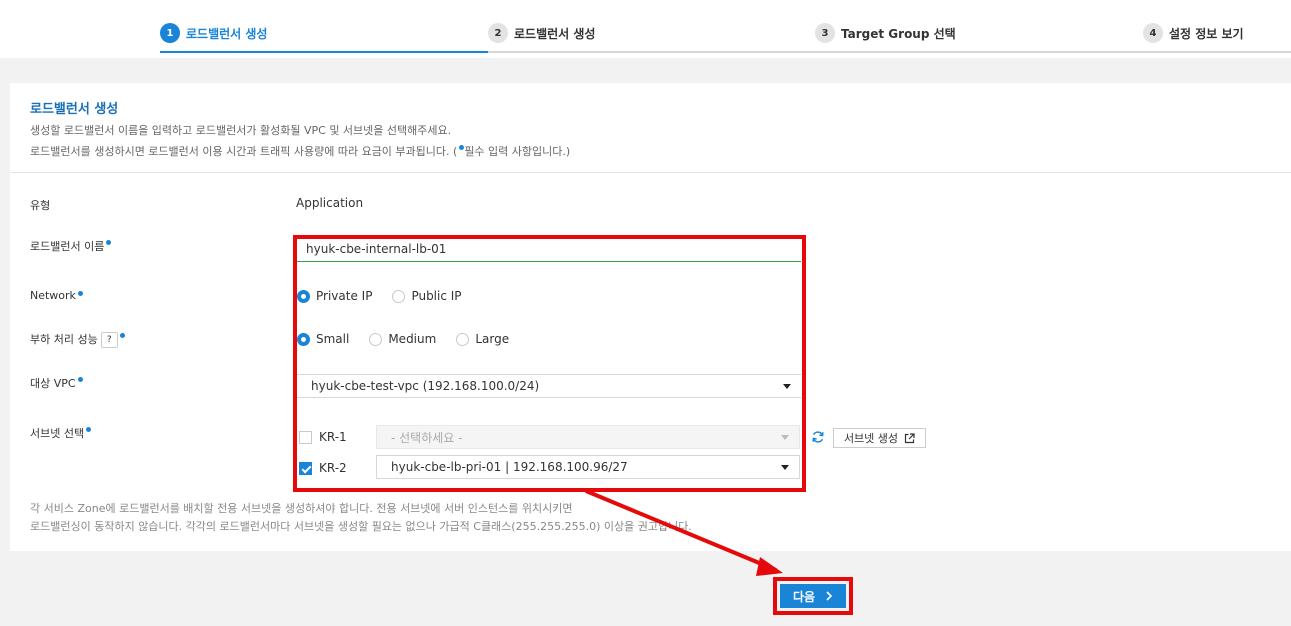 Image resolution: width=1291 pixels, height=626 pixels. What do you see at coordinates (871, 438) in the screenshot?
I see `create-subnet-label: 서브넷 생성` at bounding box center [871, 438].